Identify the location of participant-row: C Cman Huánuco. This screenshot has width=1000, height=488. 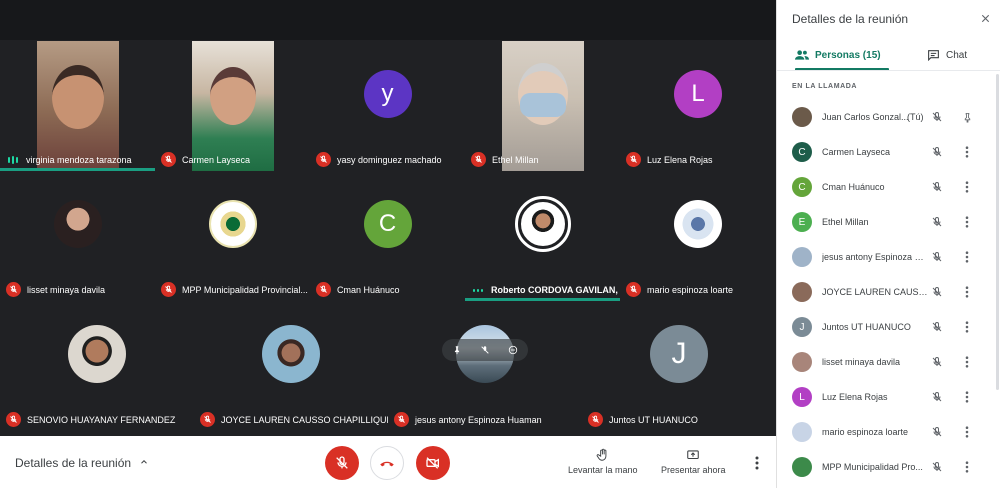
(888, 187).